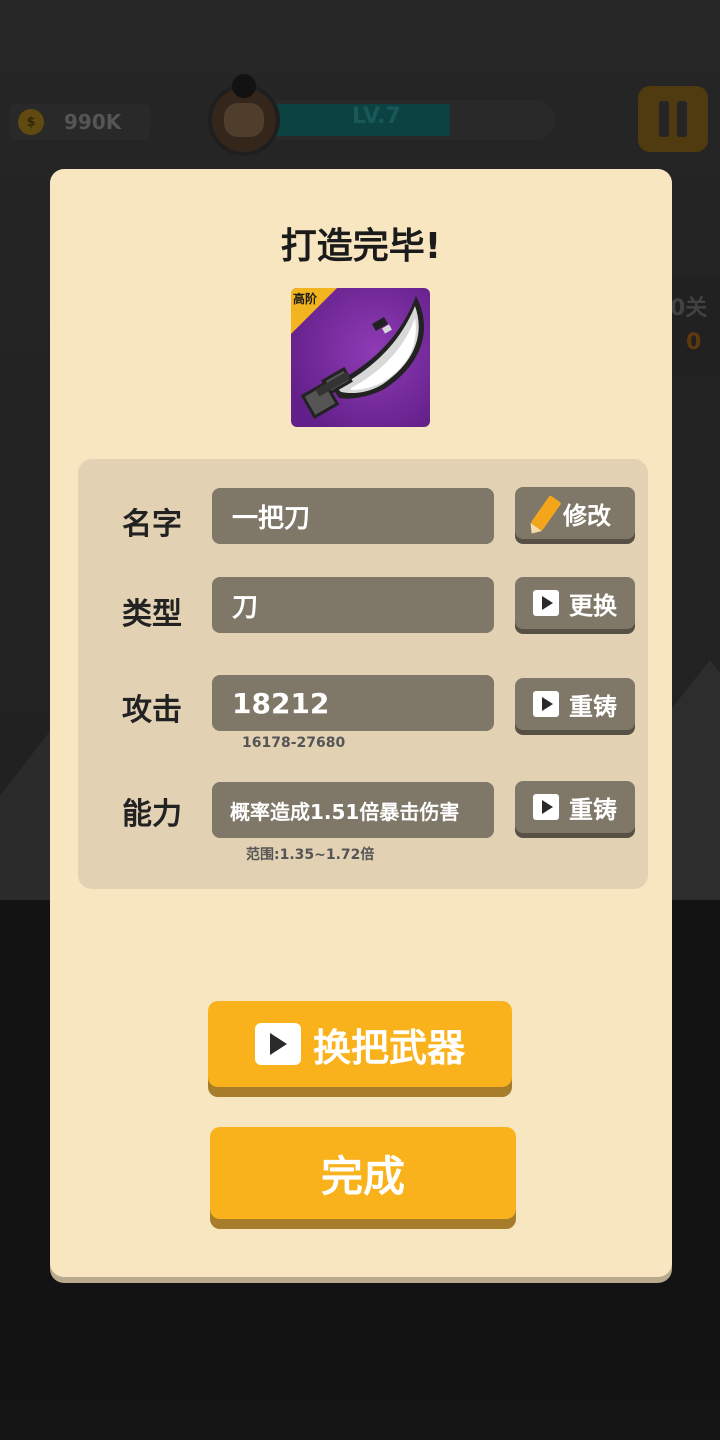  What do you see at coordinates (546, 513) in the screenshot?
I see `pencil-icon` at bounding box center [546, 513].